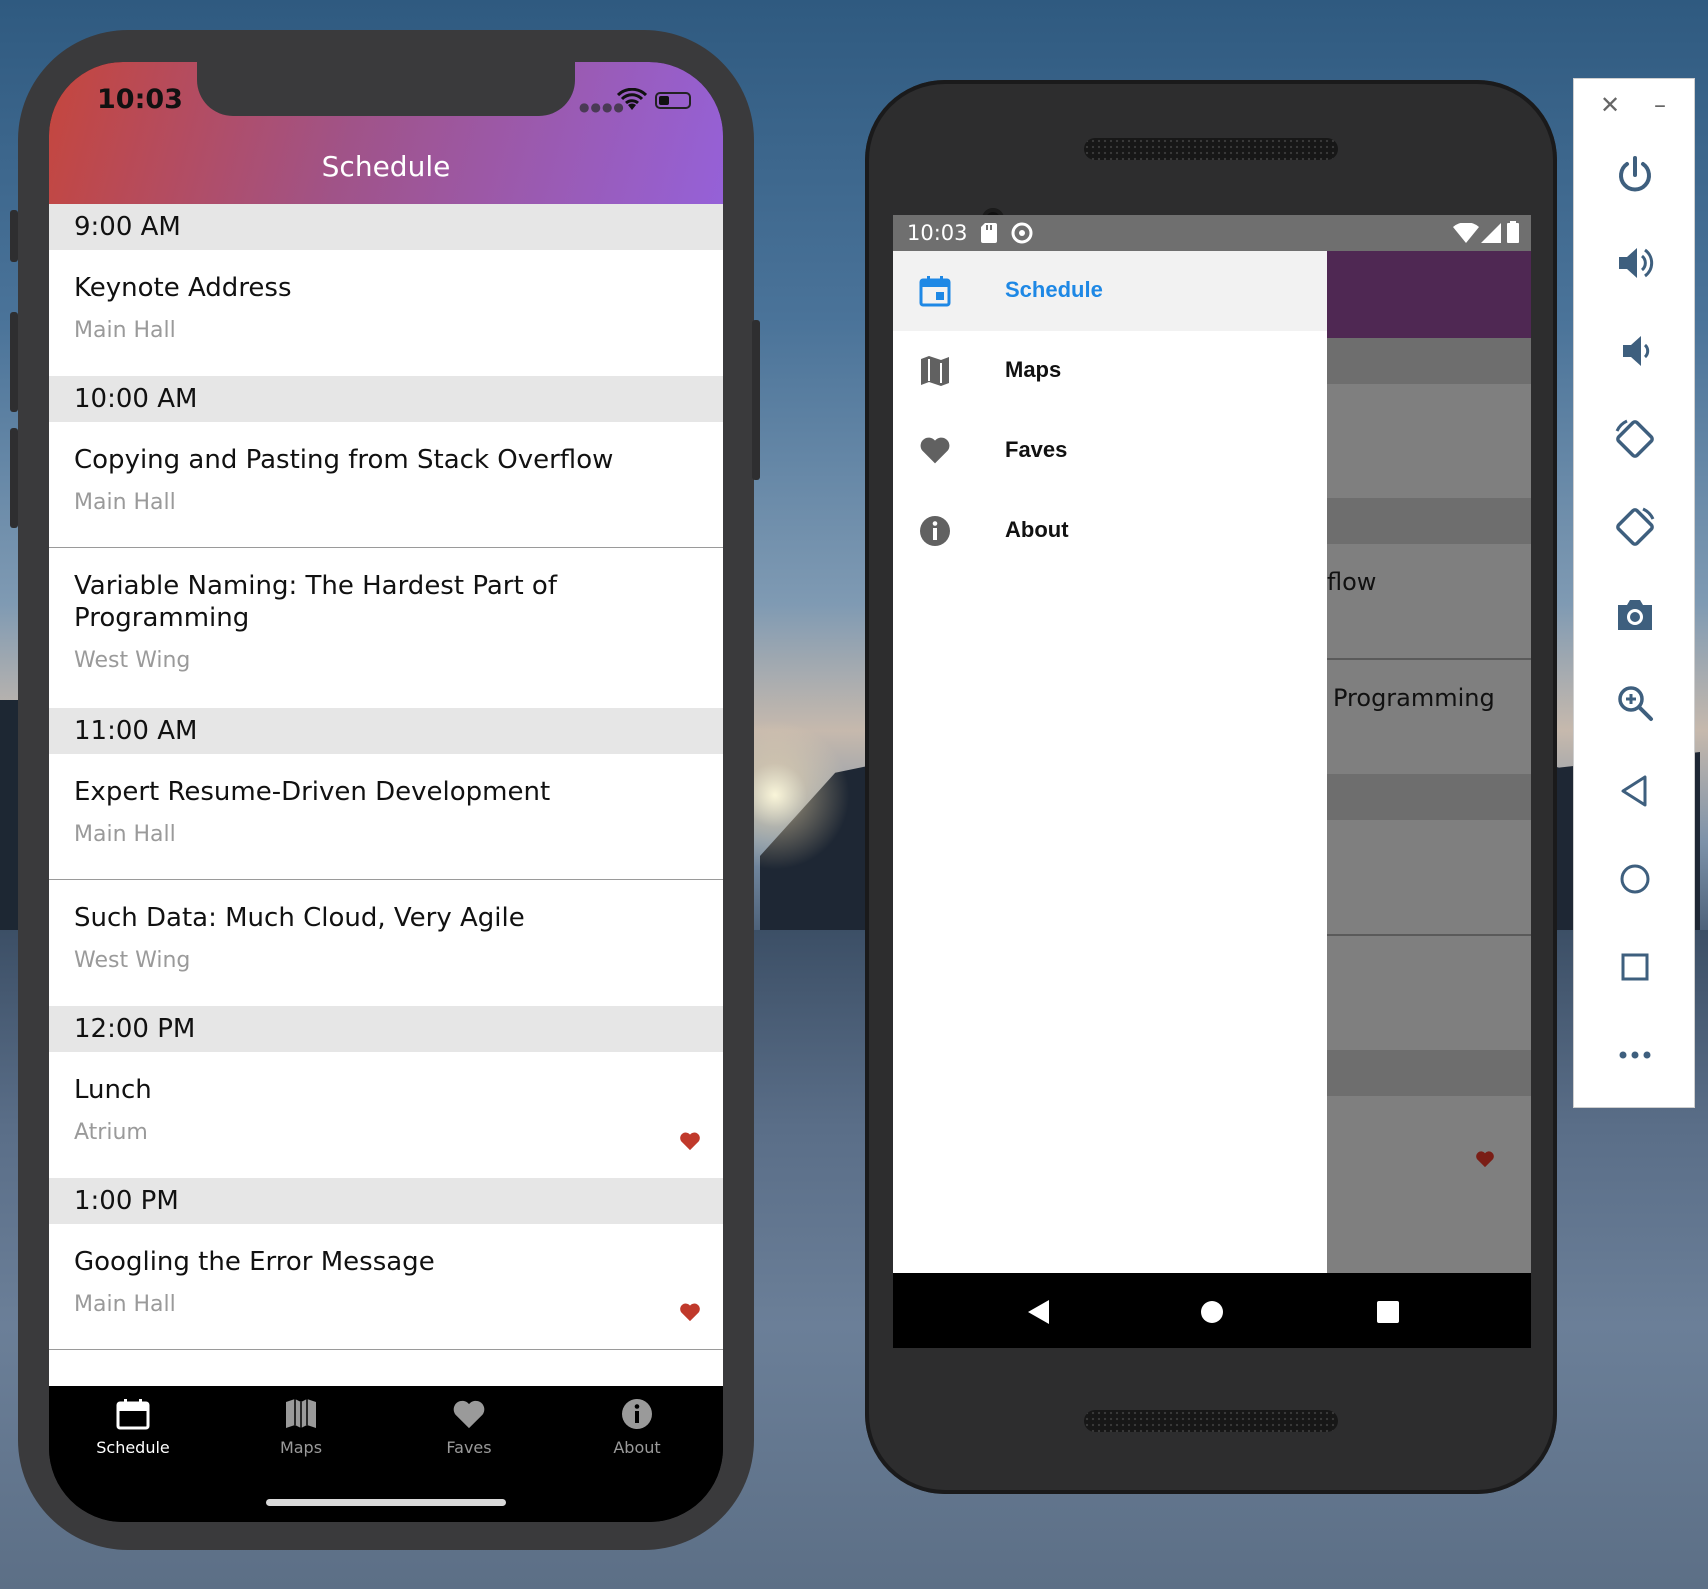 This screenshot has width=1708, height=1589. What do you see at coordinates (1660, 105) in the screenshot?
I see `minimize-icon: –` at bounding box center [1660, 105].